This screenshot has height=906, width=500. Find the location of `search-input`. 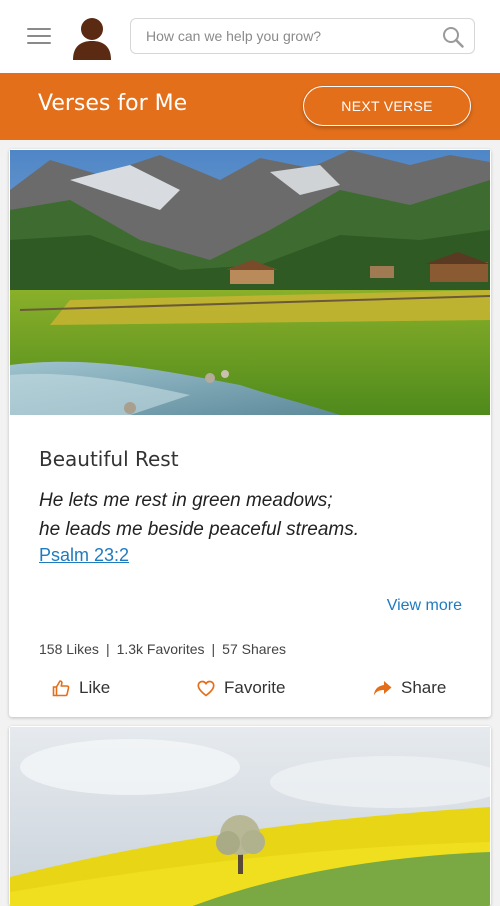

search-input is located at coordinates (281, 36).